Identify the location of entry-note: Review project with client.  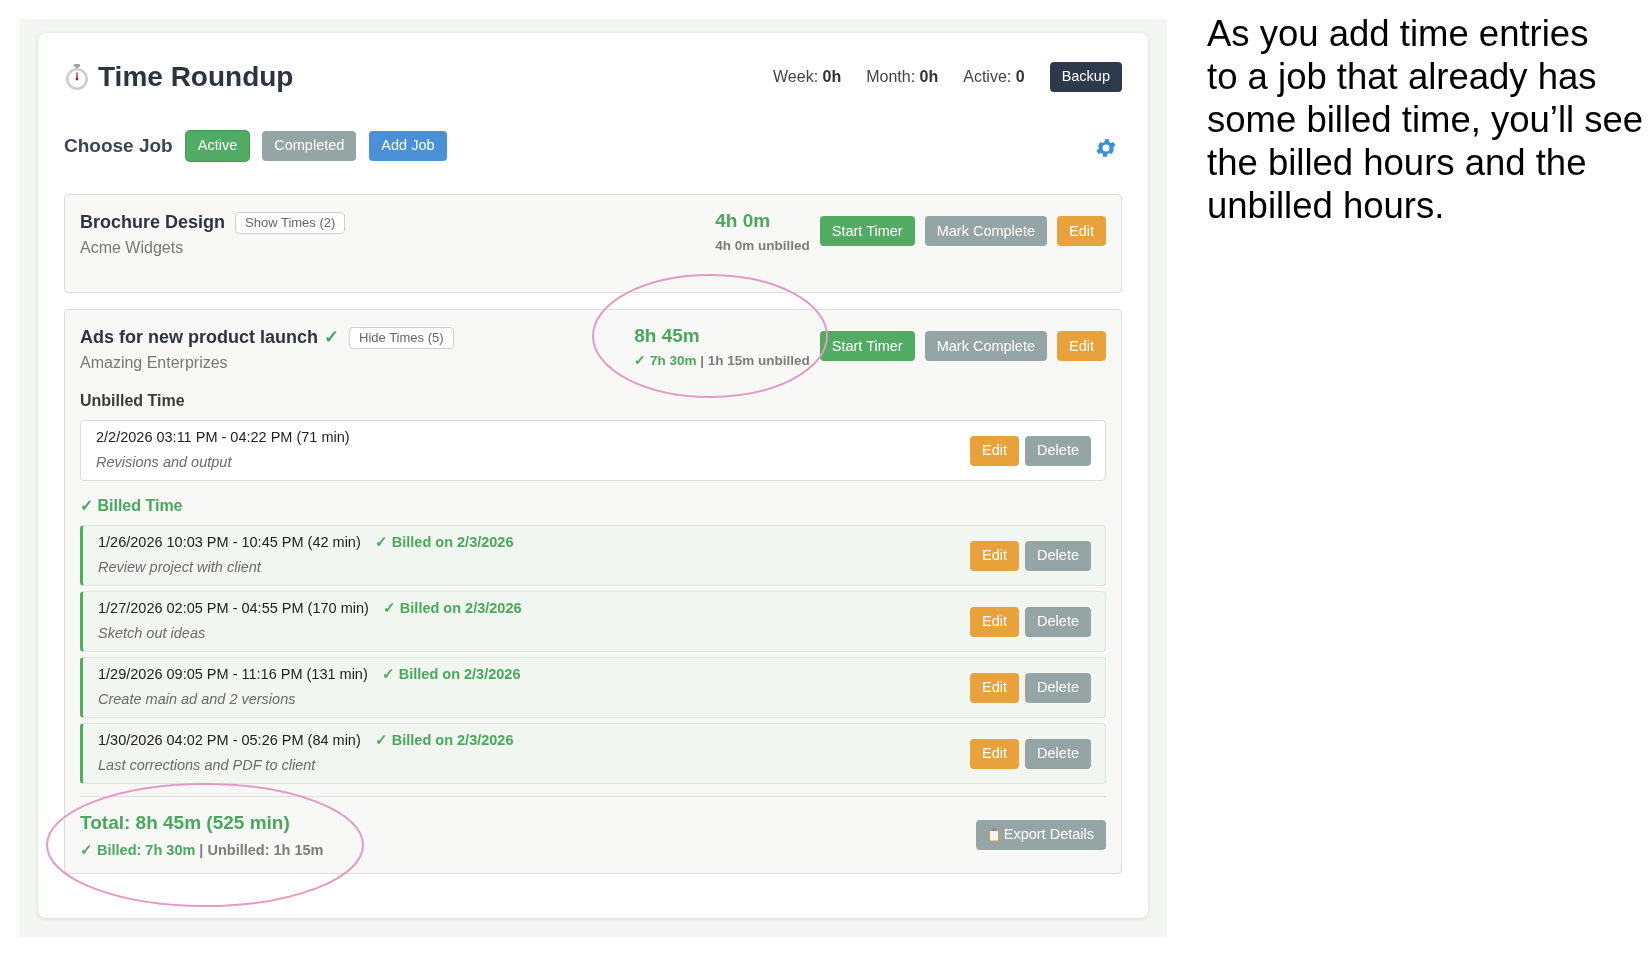
(180, 567).